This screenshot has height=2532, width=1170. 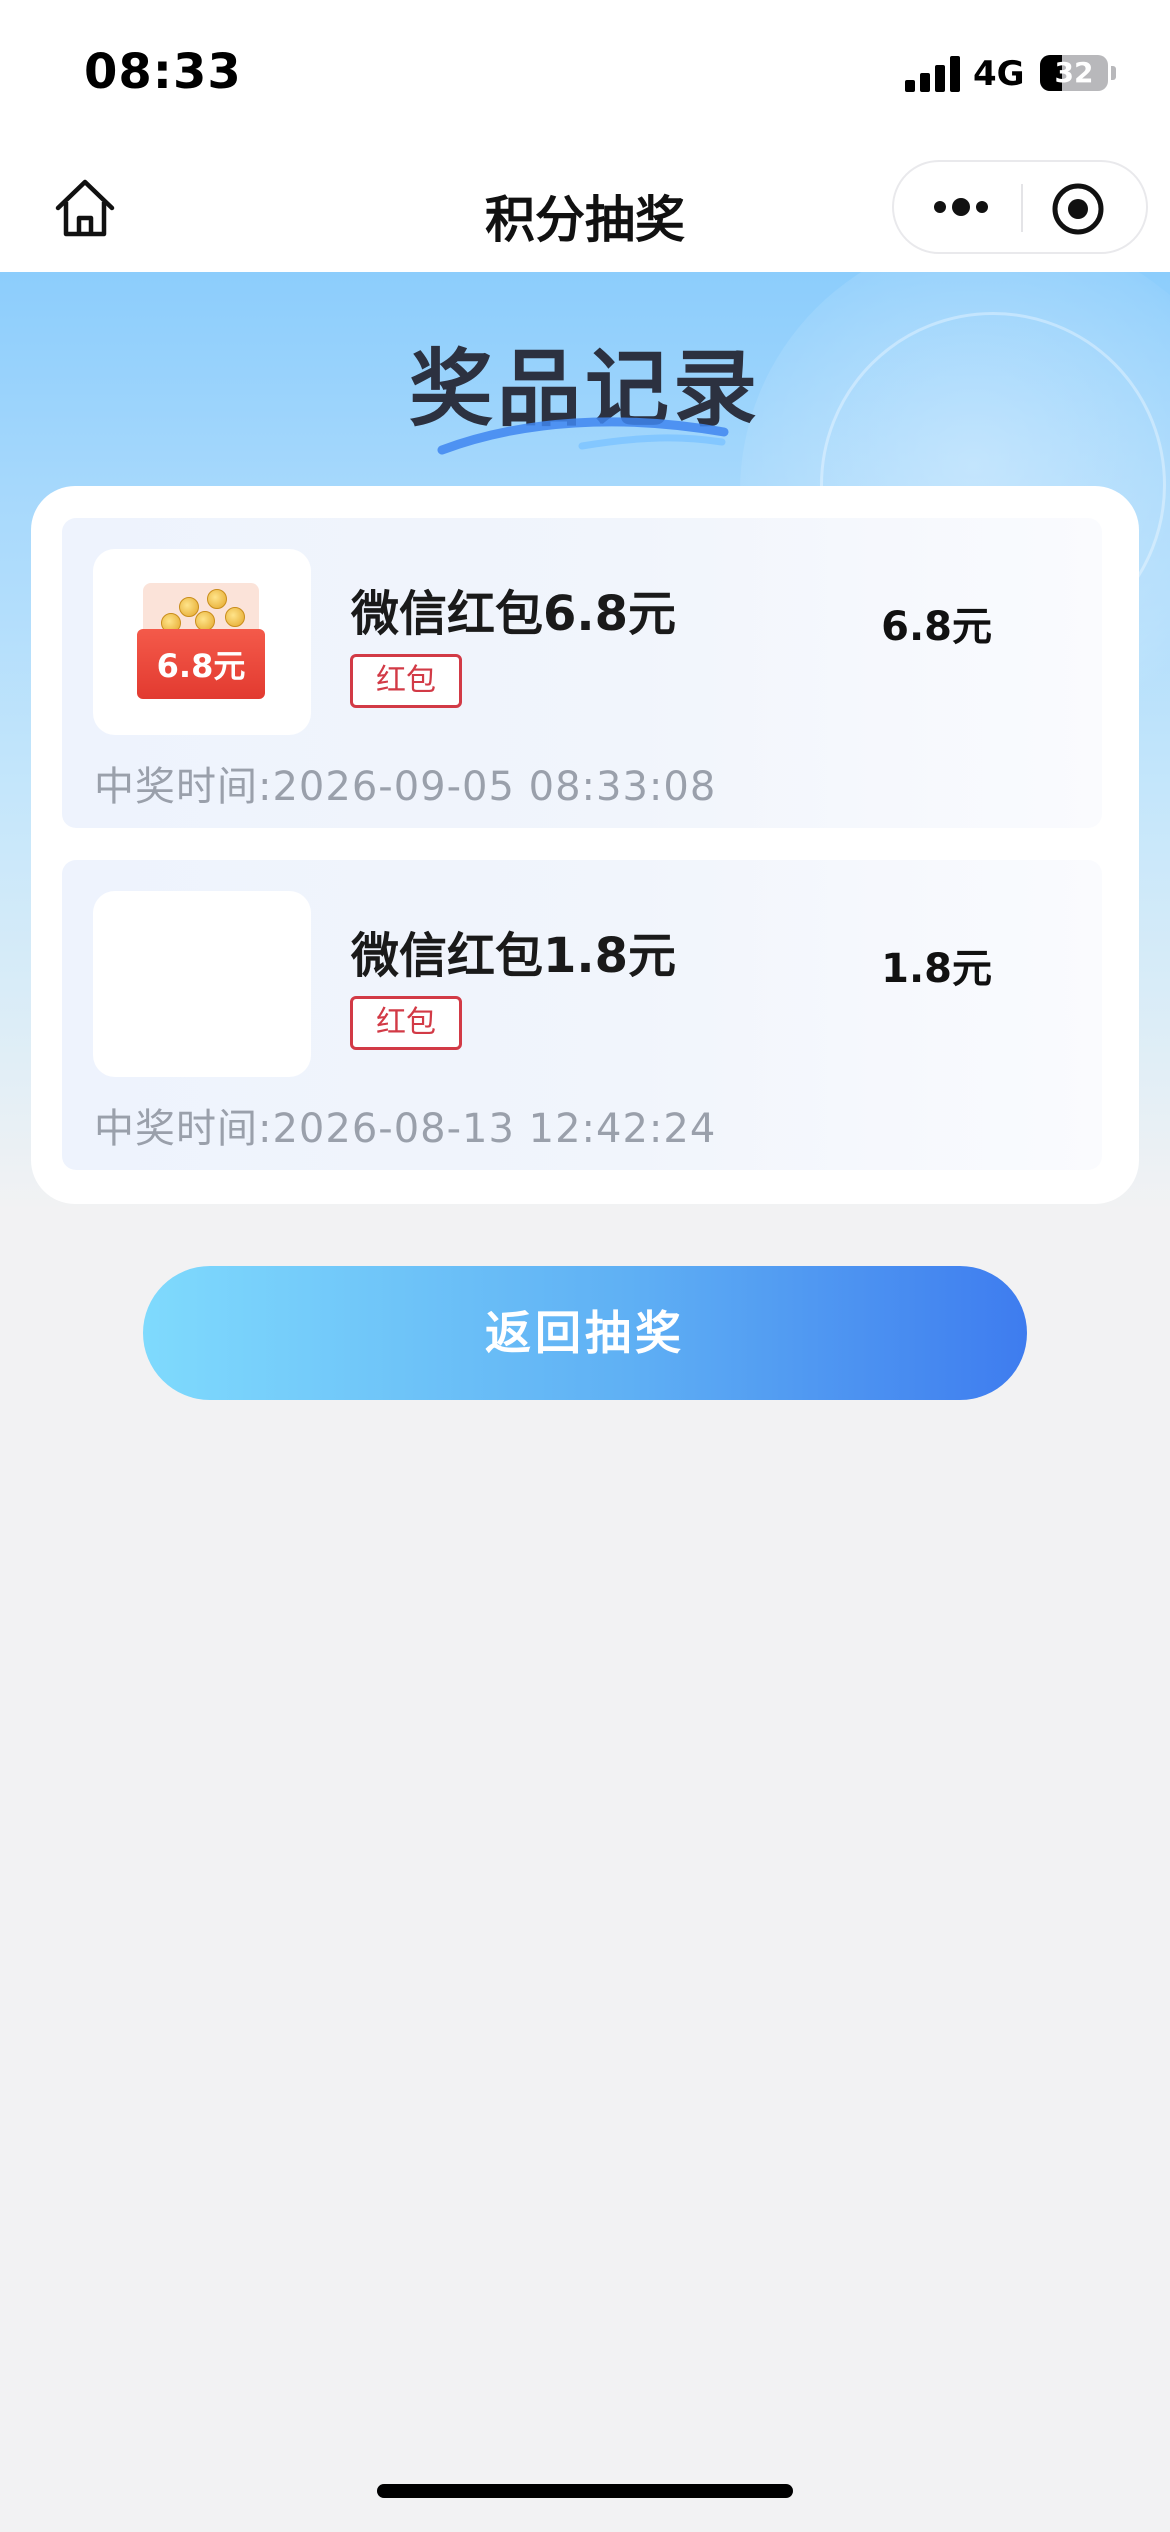 I want to click on battery-tip, so click(x=1113, y=73).